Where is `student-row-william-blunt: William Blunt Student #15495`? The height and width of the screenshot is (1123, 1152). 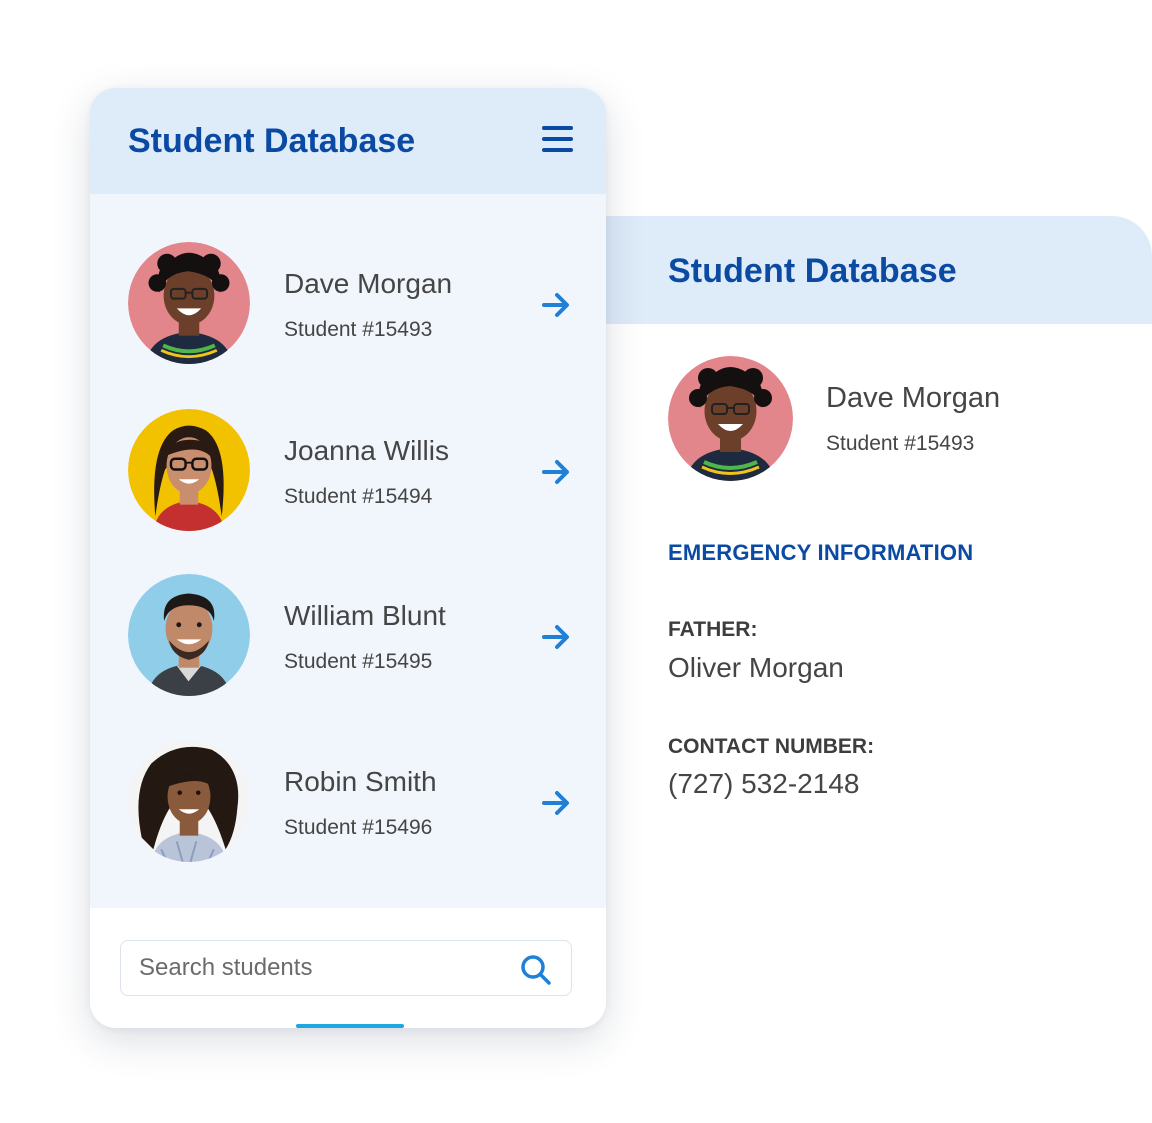
student-row-william-blunt: William Blunt Student #15495 is located at coordinates (348, 654).